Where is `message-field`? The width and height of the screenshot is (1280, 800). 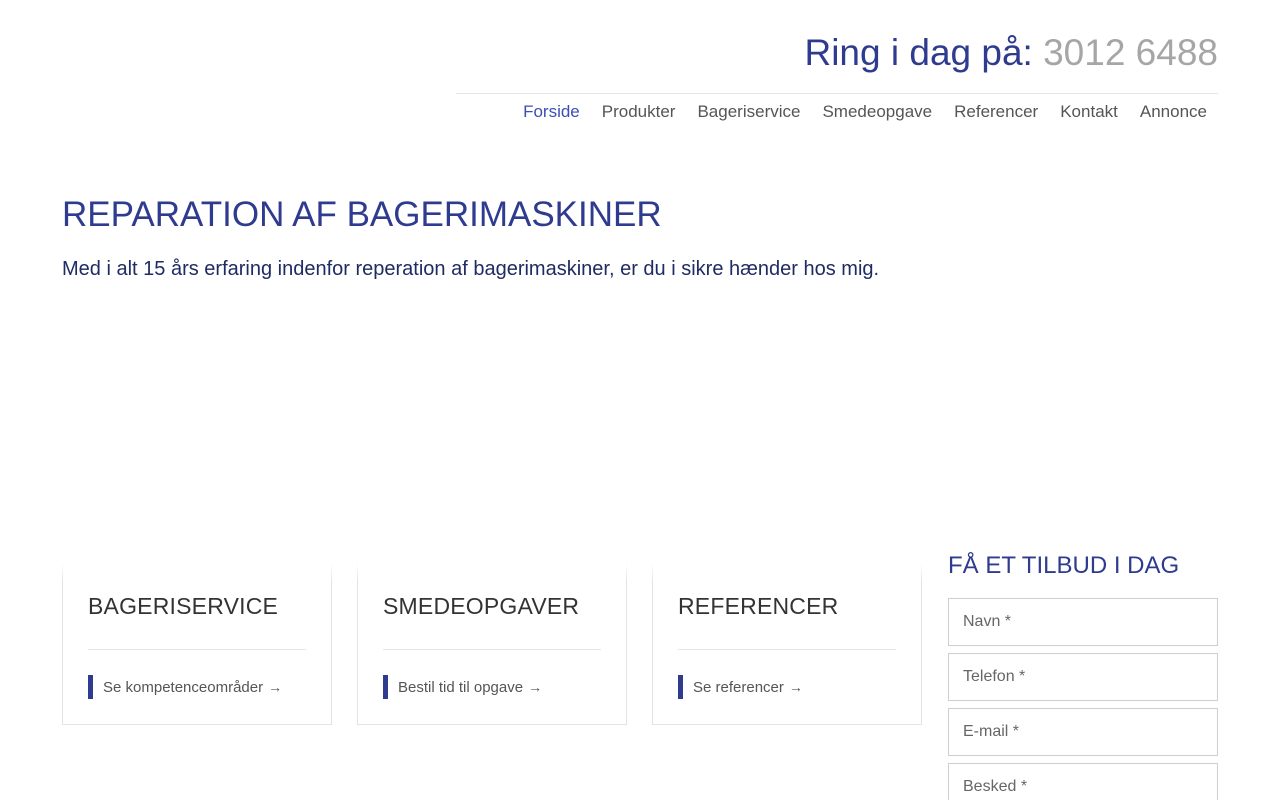 message-field is located at coordinates (1083, 781).